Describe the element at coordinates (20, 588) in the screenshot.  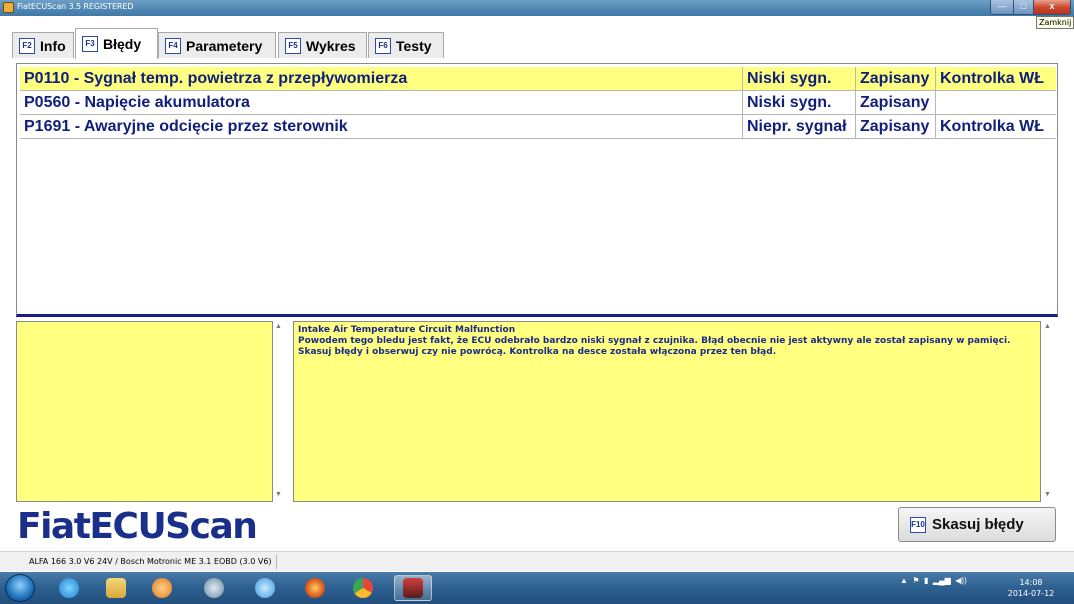
I see `start-button` at that location.